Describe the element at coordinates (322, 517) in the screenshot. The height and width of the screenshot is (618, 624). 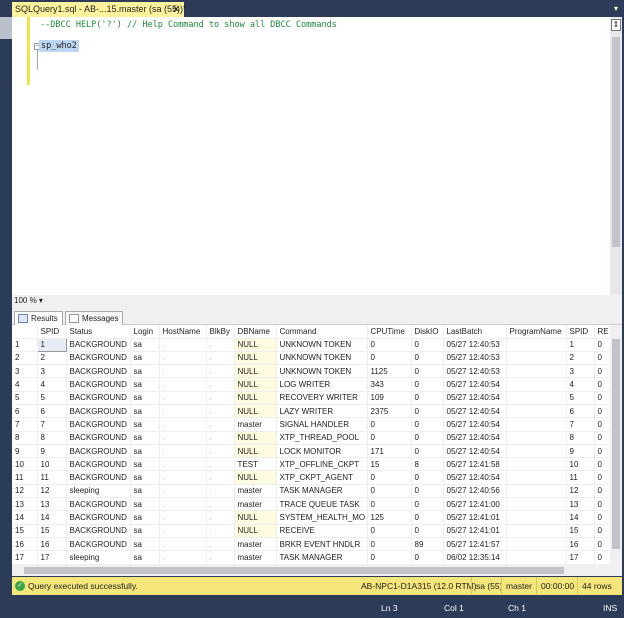
I see `table-cell: SYSTEM_HEALTH_MO` at that location.